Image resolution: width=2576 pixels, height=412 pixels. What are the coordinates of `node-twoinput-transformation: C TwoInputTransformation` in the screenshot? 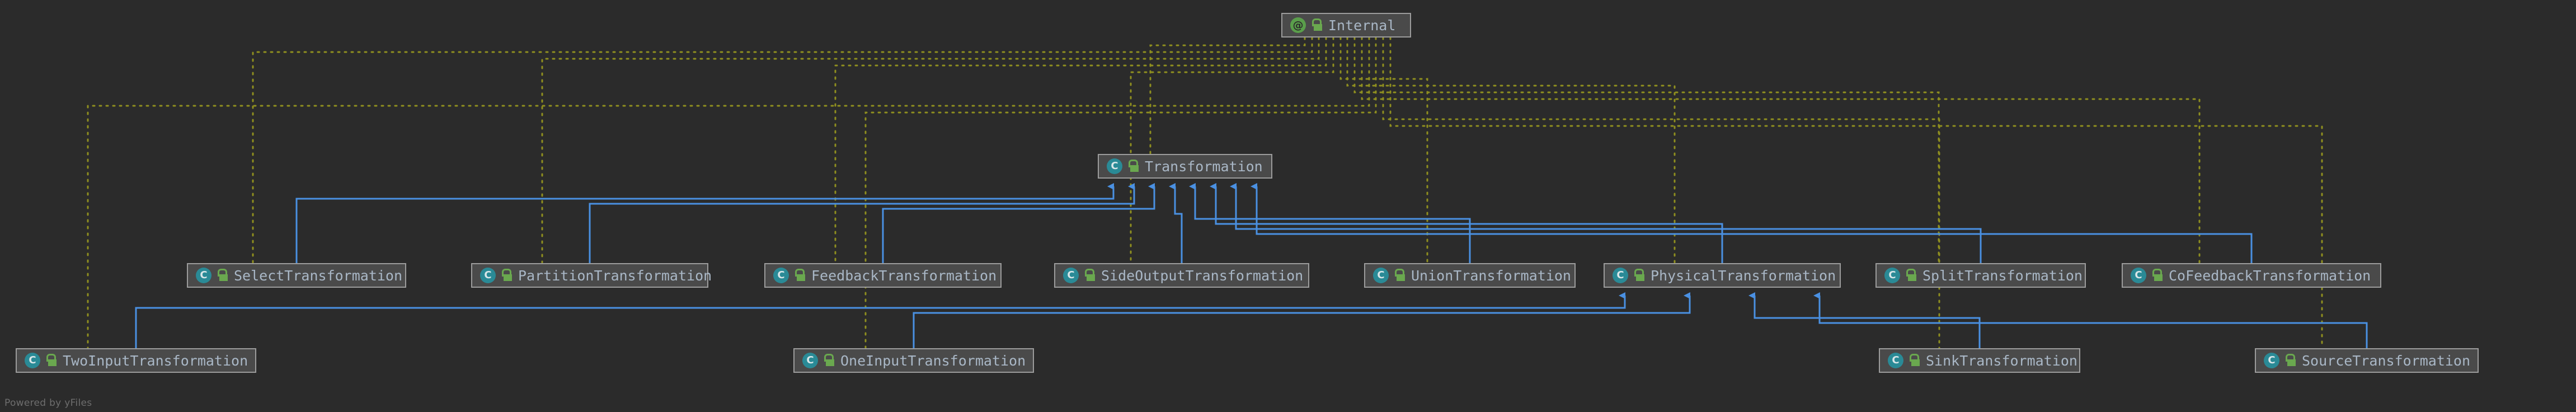 It's located at (136, 360).